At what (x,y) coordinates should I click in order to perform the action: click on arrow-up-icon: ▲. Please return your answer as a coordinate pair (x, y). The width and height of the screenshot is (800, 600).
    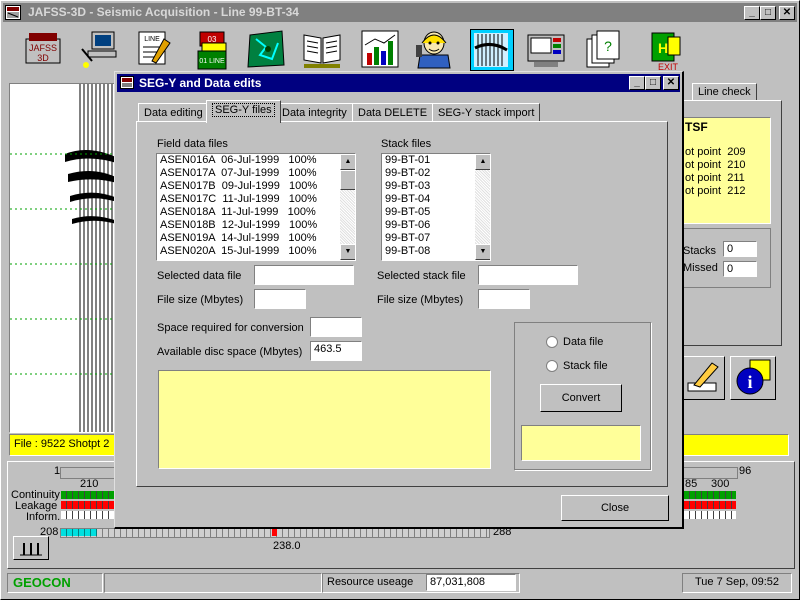
    Looking at the image, I should click on (348, 161).